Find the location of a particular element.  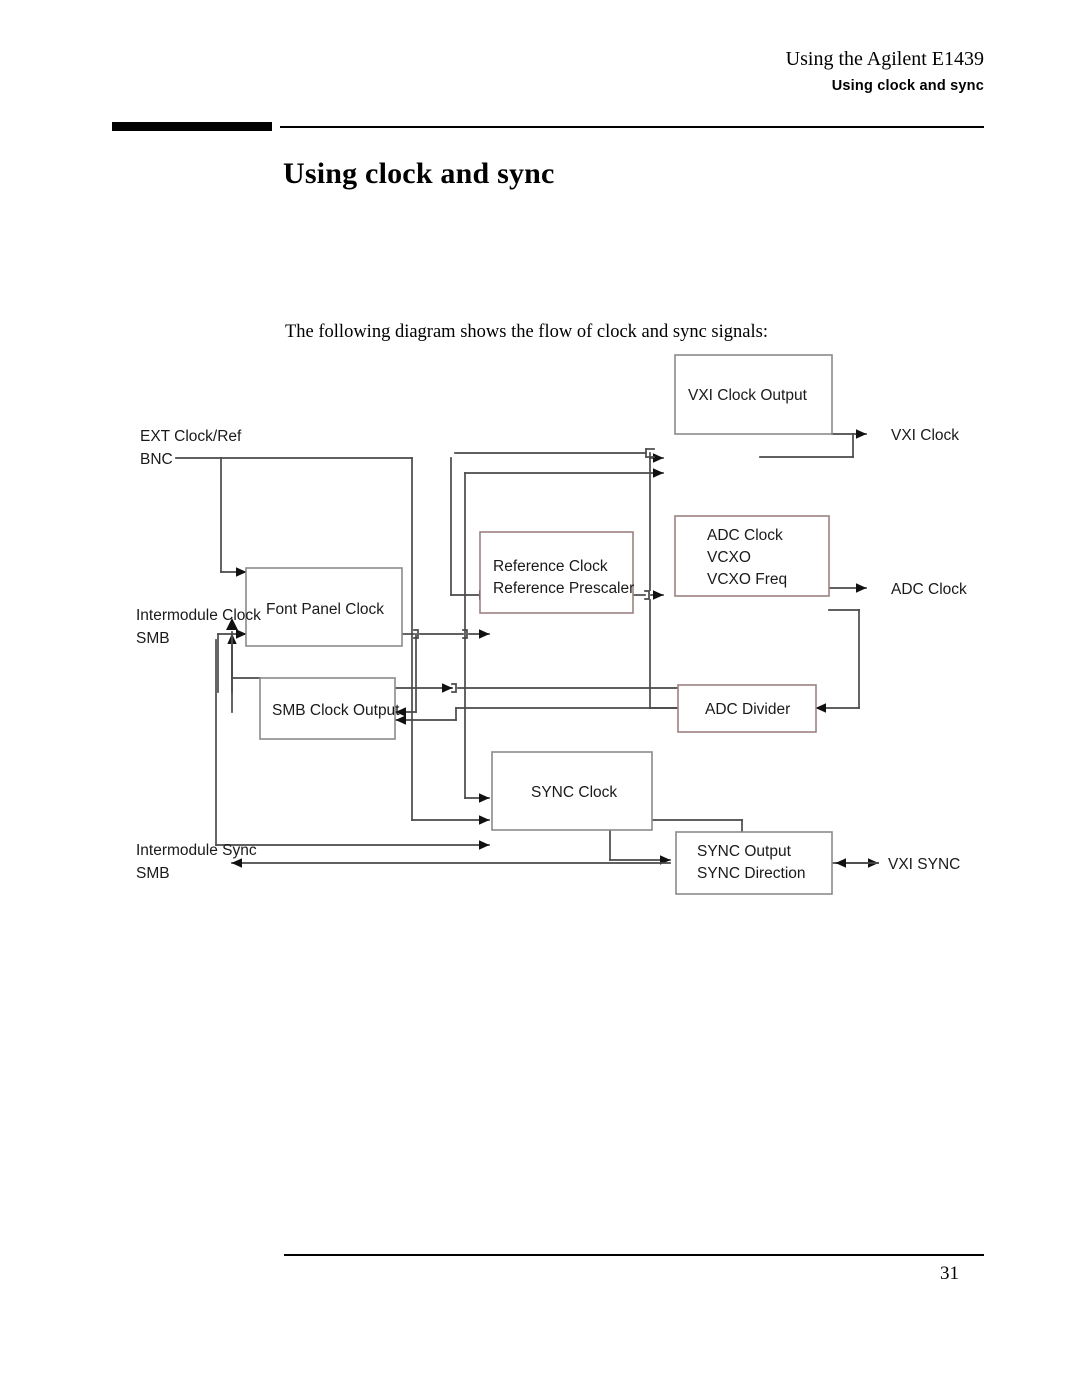

title-rule-thin is located at coordinates (632, 127).